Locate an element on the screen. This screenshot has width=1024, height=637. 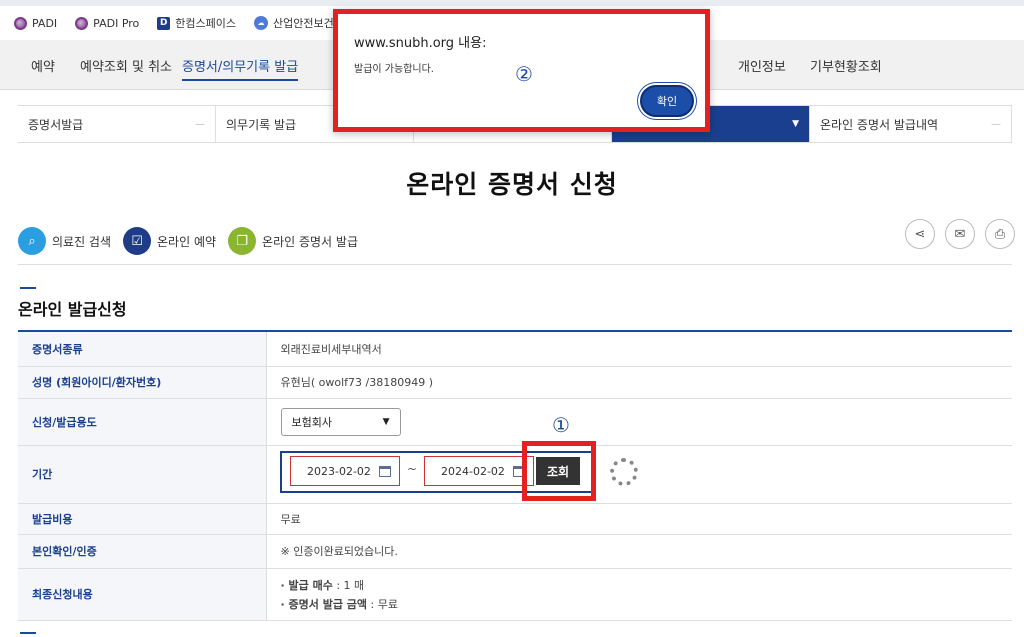
document-copy-icon: ❐ is located at coordinates (242, 241).